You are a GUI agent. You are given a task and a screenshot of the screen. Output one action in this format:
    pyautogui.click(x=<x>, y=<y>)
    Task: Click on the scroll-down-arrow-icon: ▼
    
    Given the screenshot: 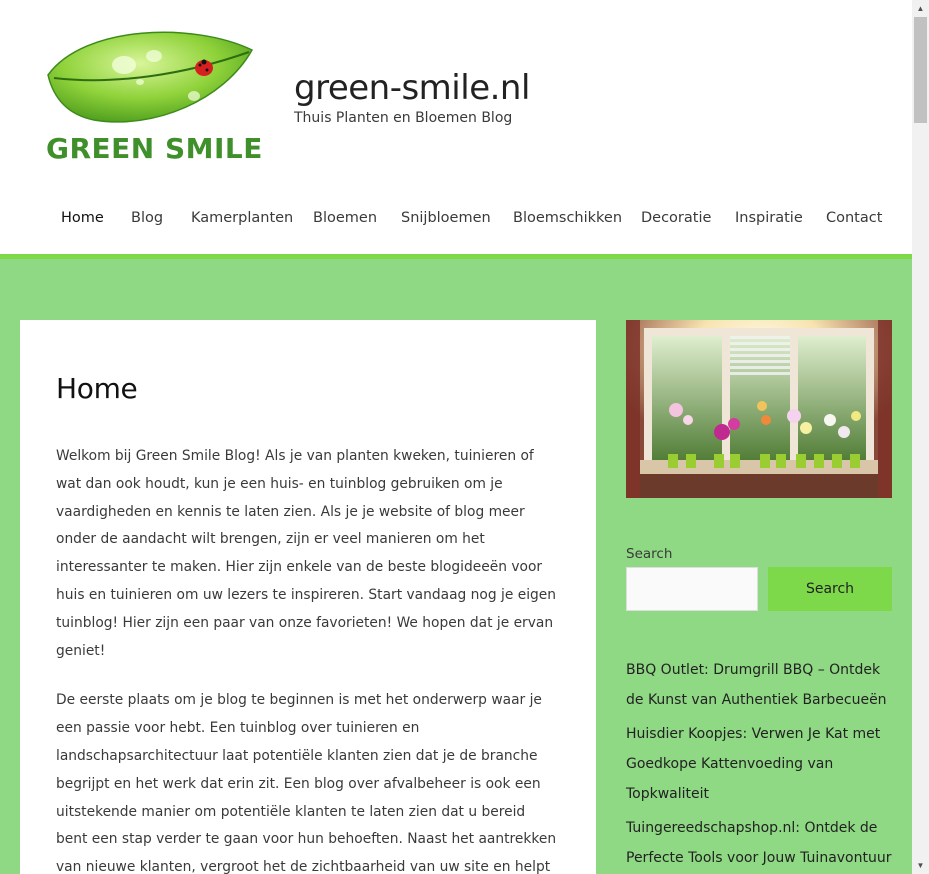 What is the action you would take?
    pyautogui.click(x=920, y=865)
    